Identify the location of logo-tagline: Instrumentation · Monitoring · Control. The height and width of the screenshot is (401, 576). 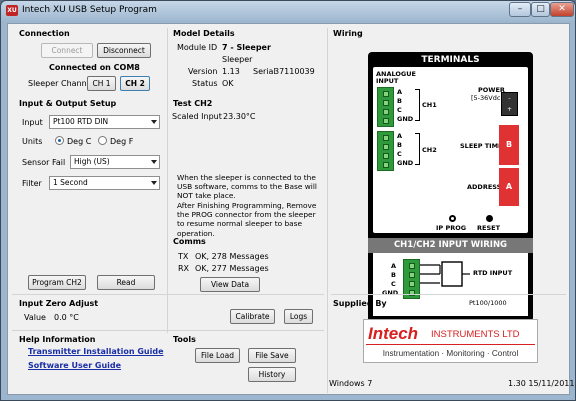
(450, 353).